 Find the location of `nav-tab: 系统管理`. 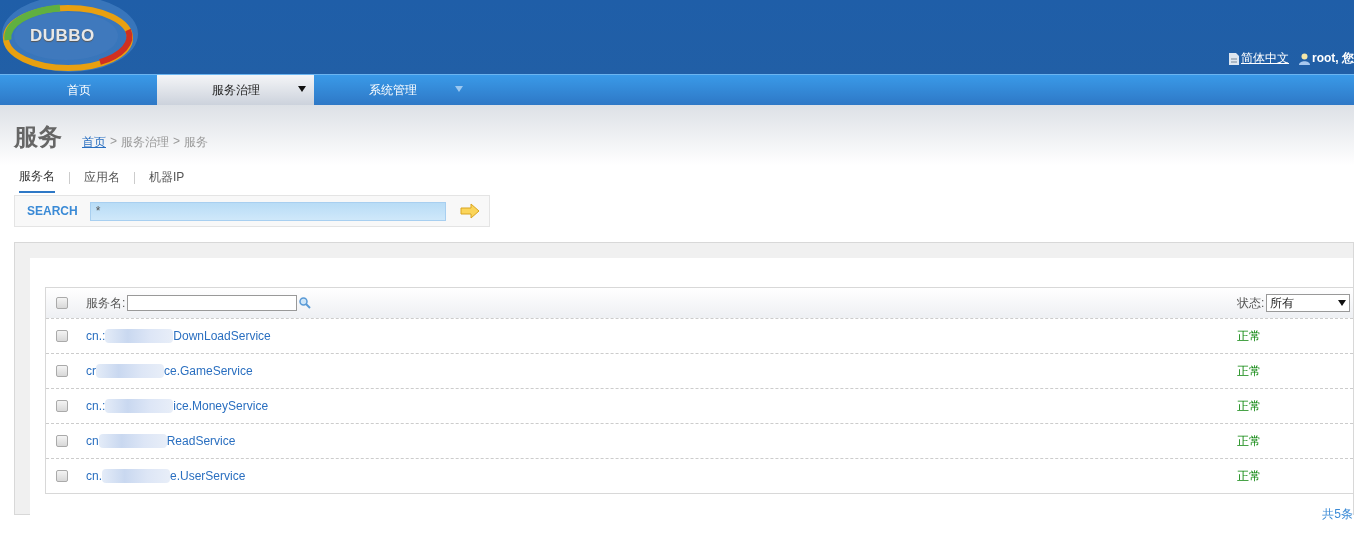

nav-tab: 系统管理 is located at coordinates (392, 90).